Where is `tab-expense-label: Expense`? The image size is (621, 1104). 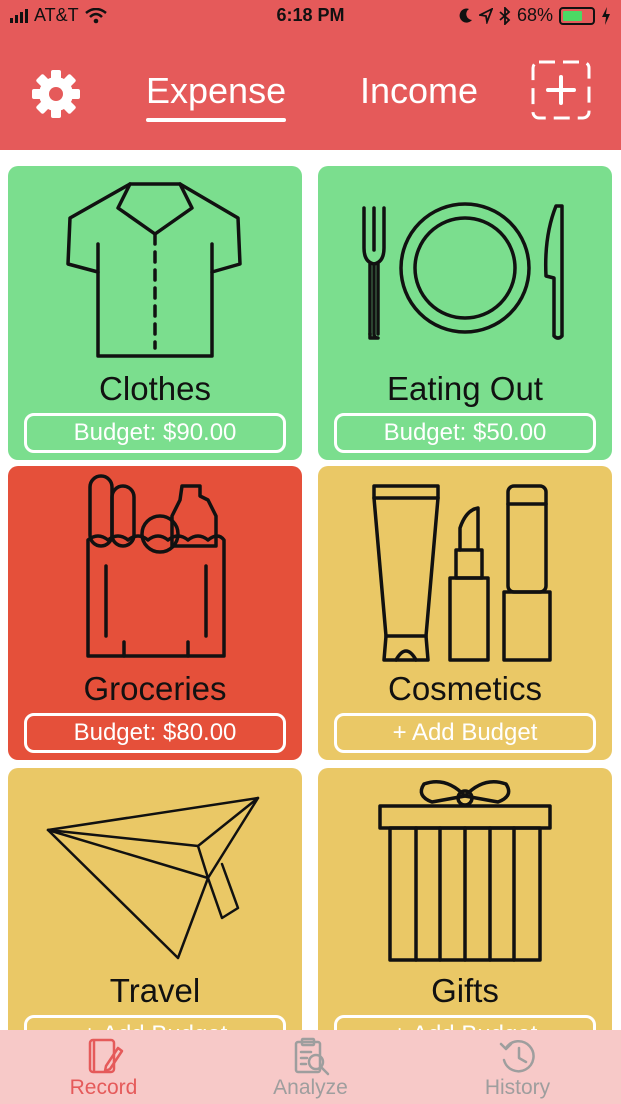 tab-expense-label: Expense is located at coordinates (216, 90).